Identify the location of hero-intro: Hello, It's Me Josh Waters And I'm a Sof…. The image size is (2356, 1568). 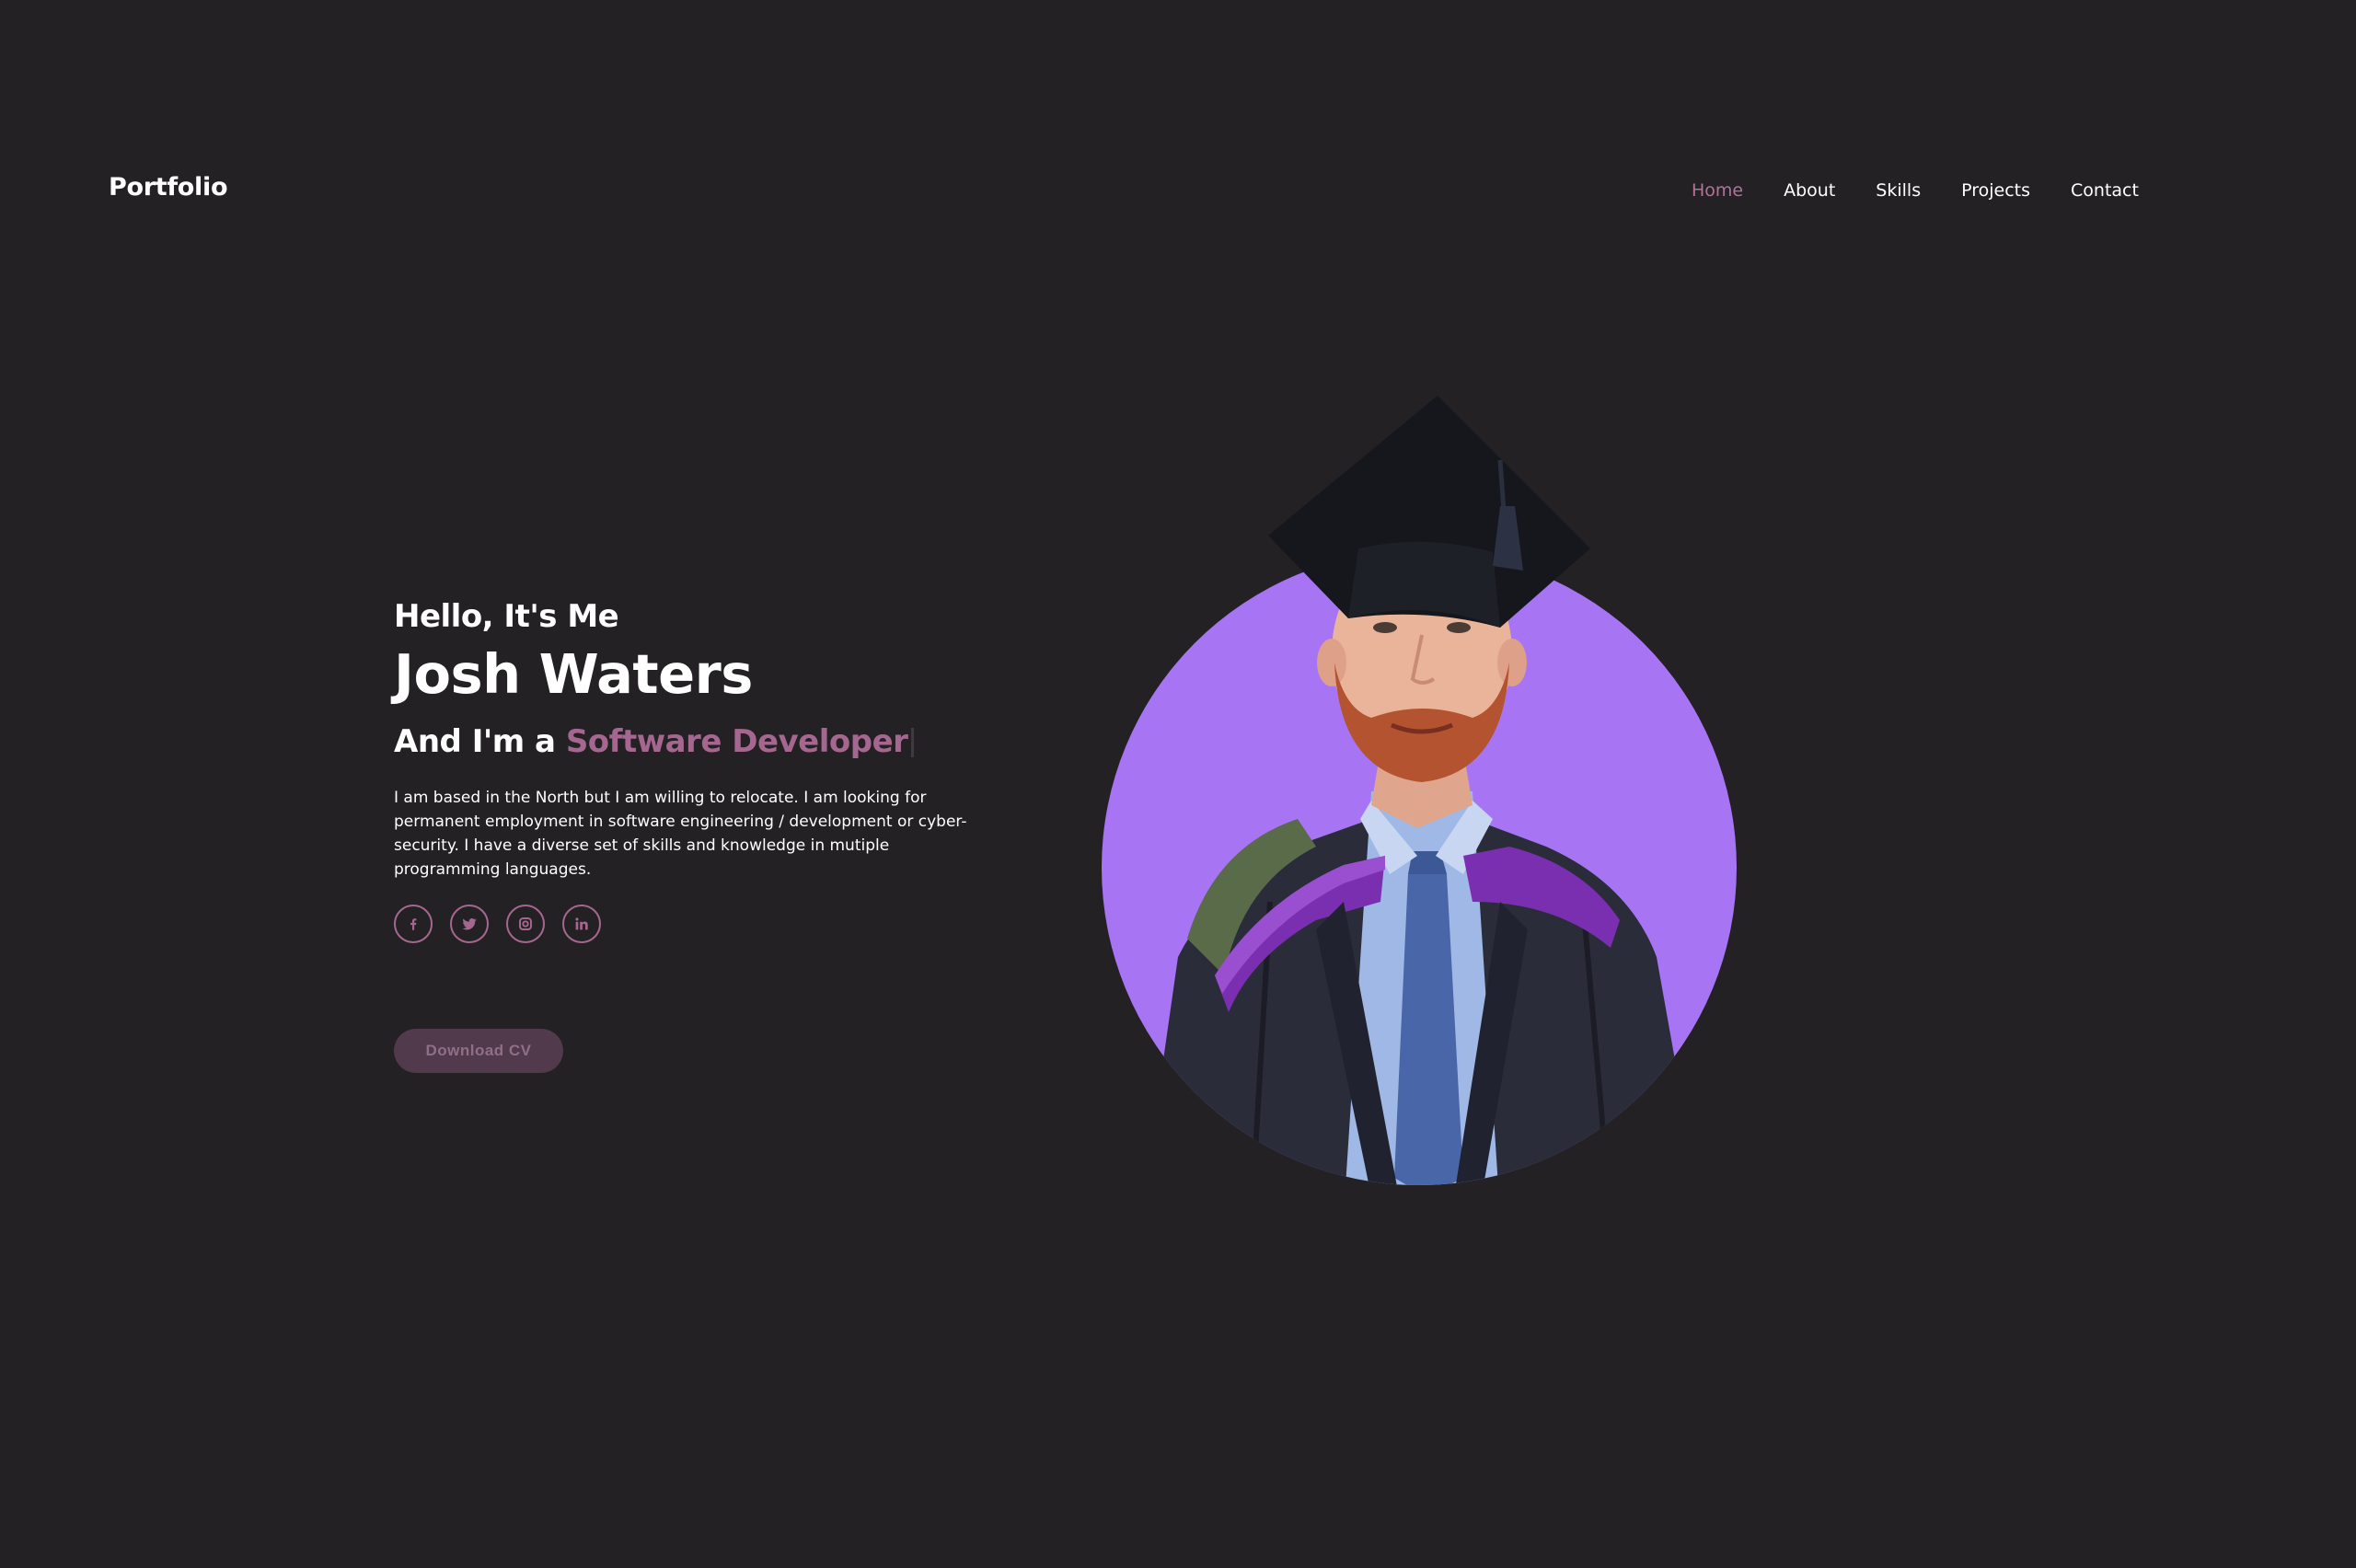
(693, 835).